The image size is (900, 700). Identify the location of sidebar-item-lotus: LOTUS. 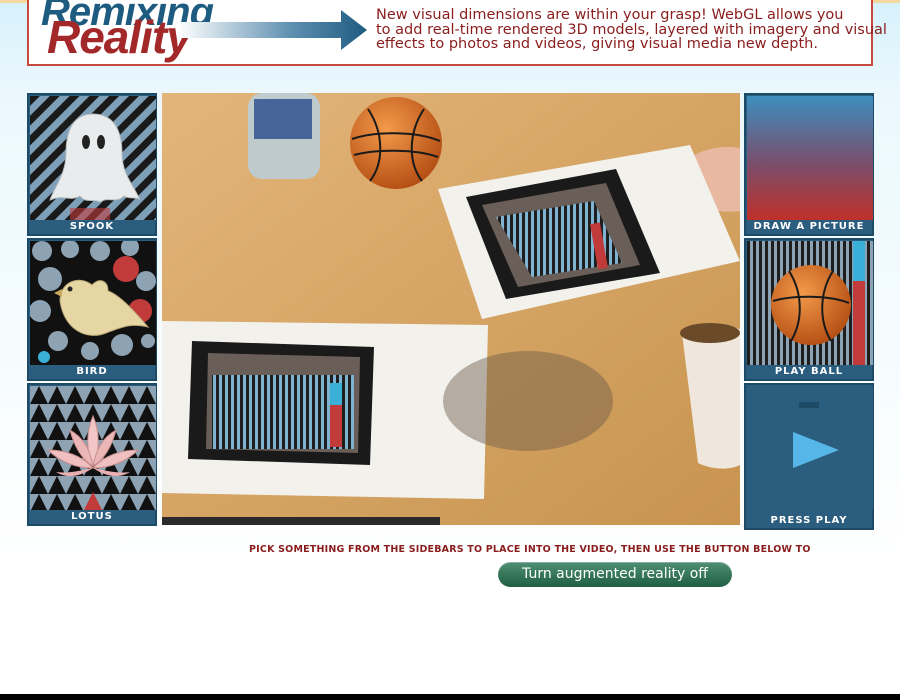
(92, 454).